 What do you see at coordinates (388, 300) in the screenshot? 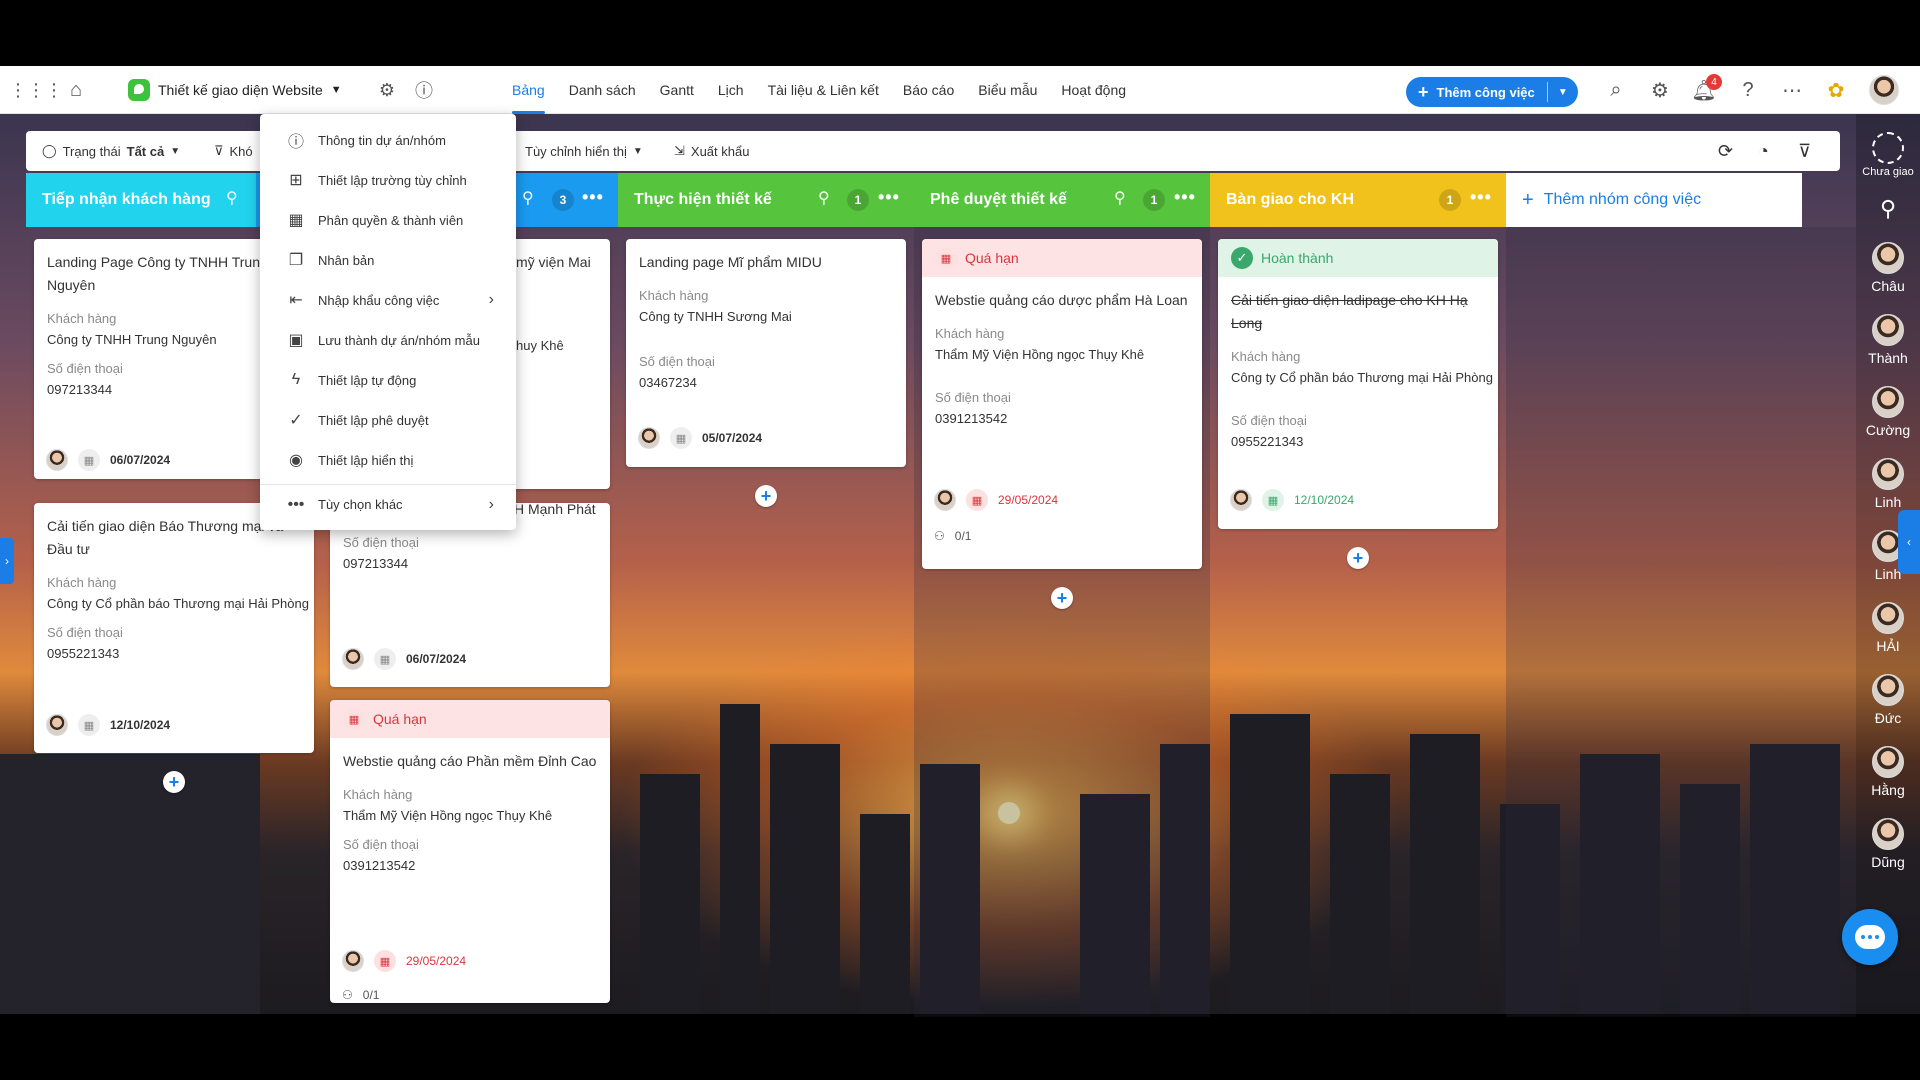
I see `menu-item-import: ⇤ Nhập khẩu công việc ›` at bounding box center [388, 300].